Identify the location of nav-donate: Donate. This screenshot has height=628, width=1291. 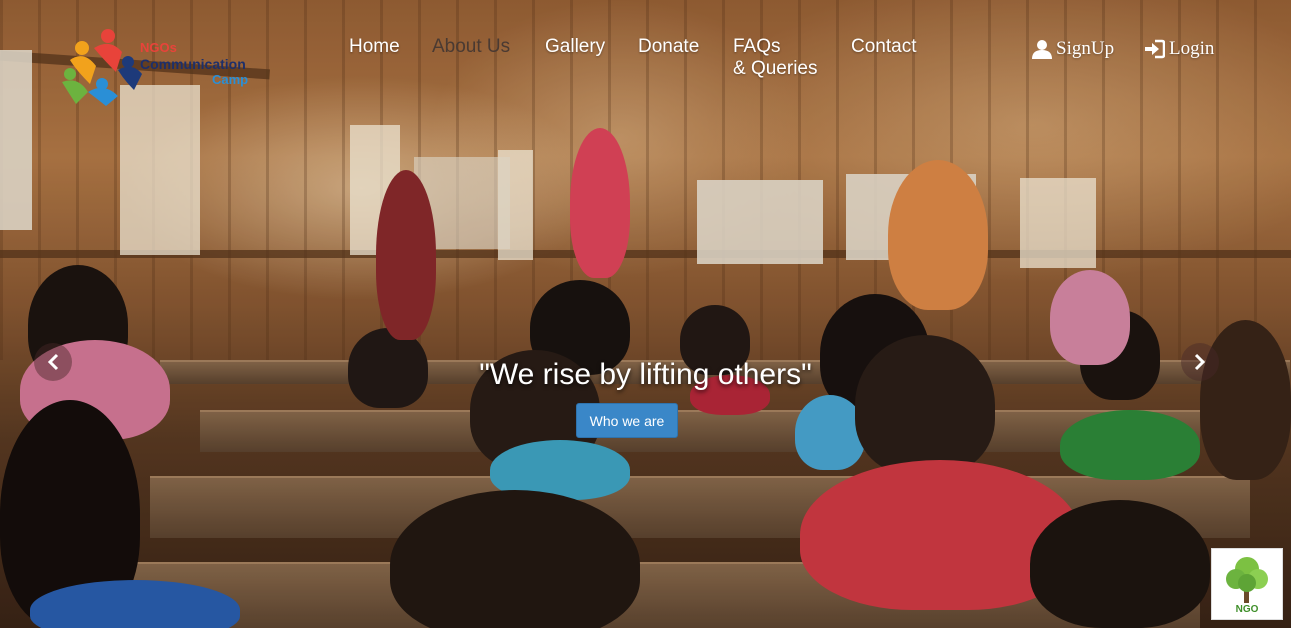
(668, 47).